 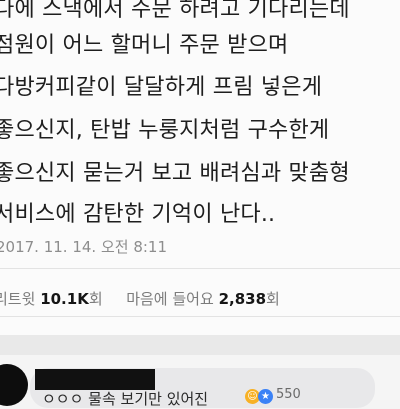 I want to click on like-count: 2,838, so click(x=242, y=299).